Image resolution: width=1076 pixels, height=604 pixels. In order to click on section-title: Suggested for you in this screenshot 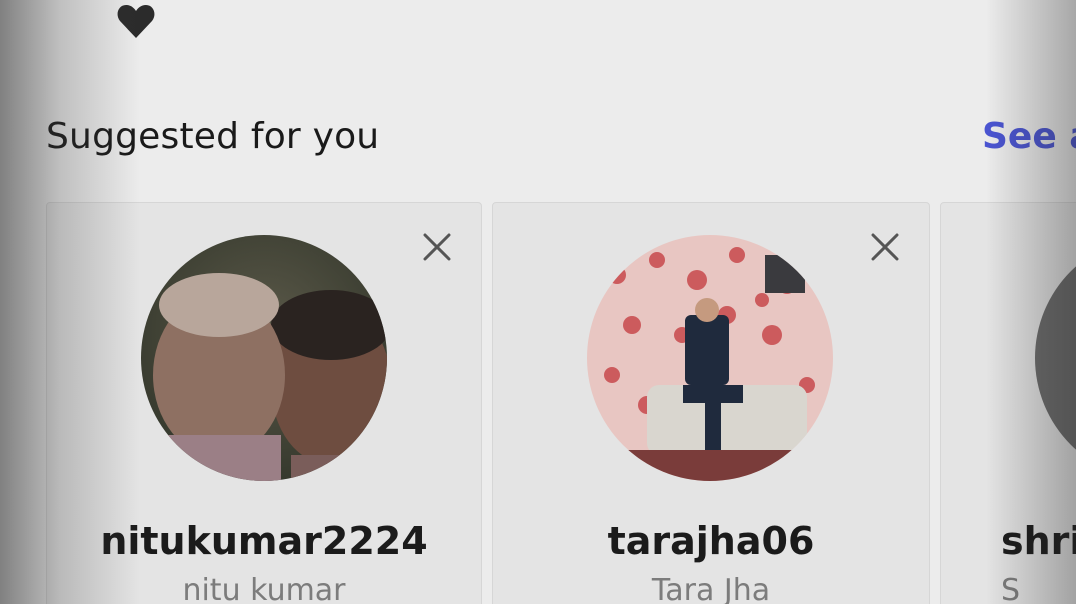, I will do `click(213, 136)`.